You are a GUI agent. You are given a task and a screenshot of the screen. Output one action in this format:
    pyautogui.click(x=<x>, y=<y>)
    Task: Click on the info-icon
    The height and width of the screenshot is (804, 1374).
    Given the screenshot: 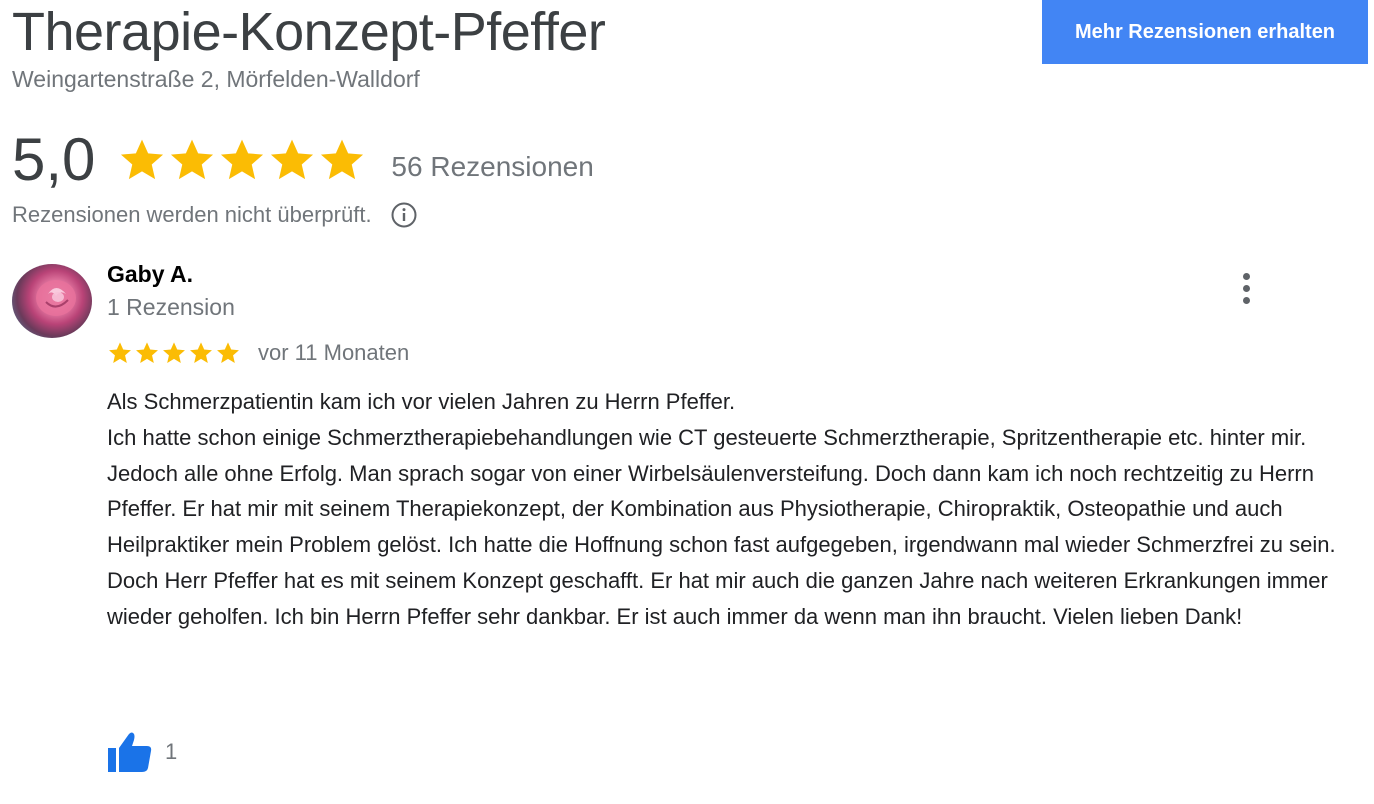 What is the action you would take?
    pyautogui.click(x=404, y=215)
    